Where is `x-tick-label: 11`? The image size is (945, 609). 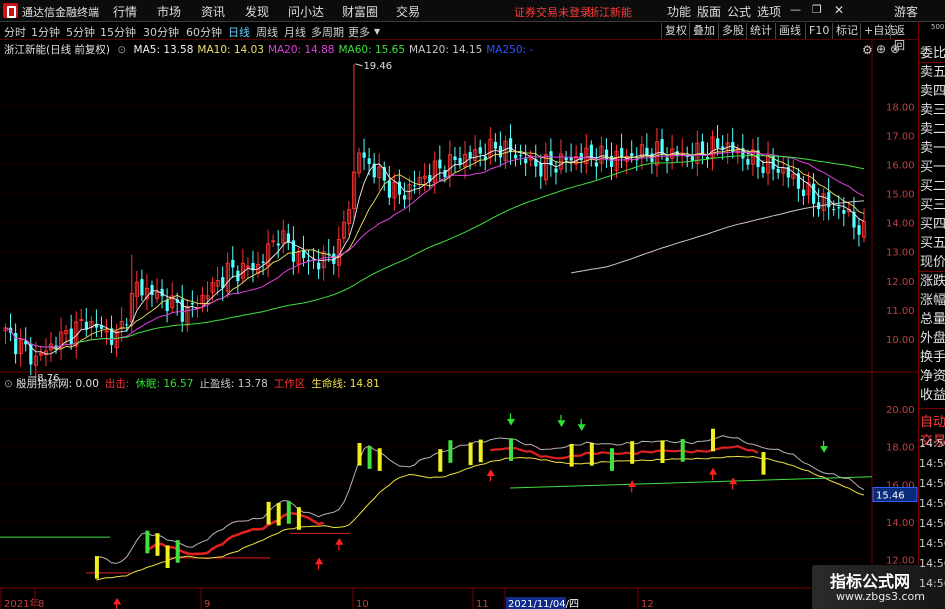
x-tick-label: 11 is located at coordinates (482, 604).